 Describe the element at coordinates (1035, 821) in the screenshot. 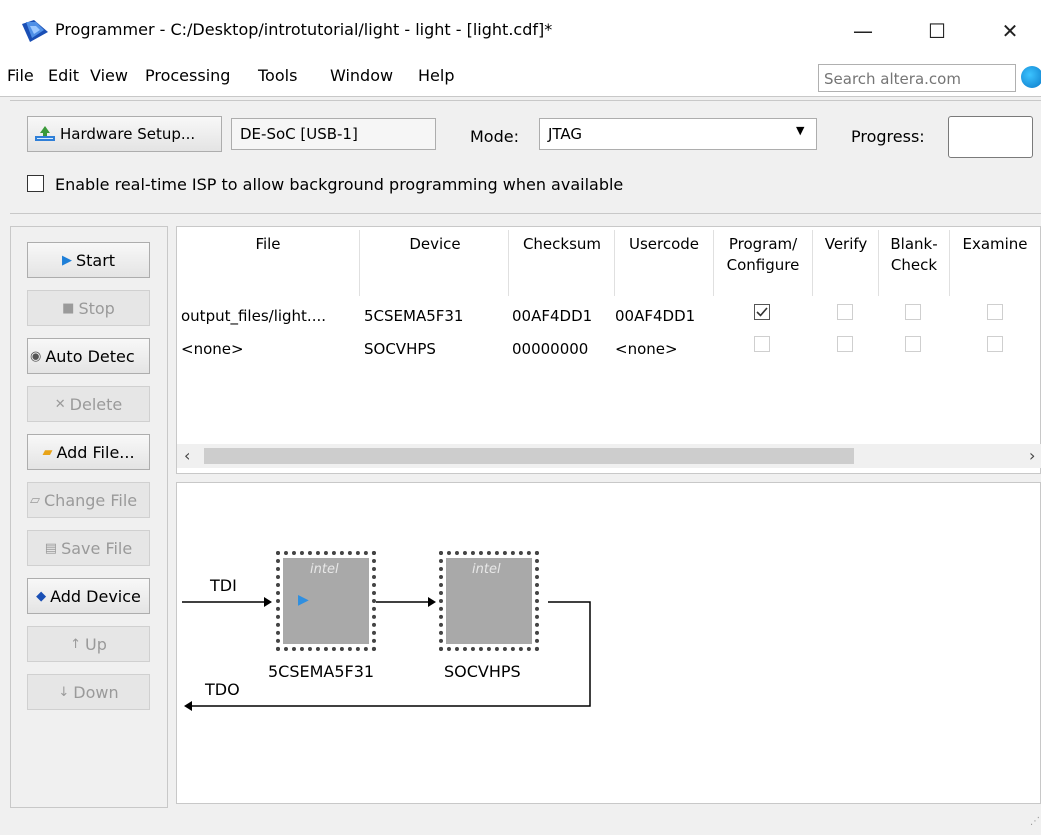

I see `resize-grip-icon: ⋰` at that location.